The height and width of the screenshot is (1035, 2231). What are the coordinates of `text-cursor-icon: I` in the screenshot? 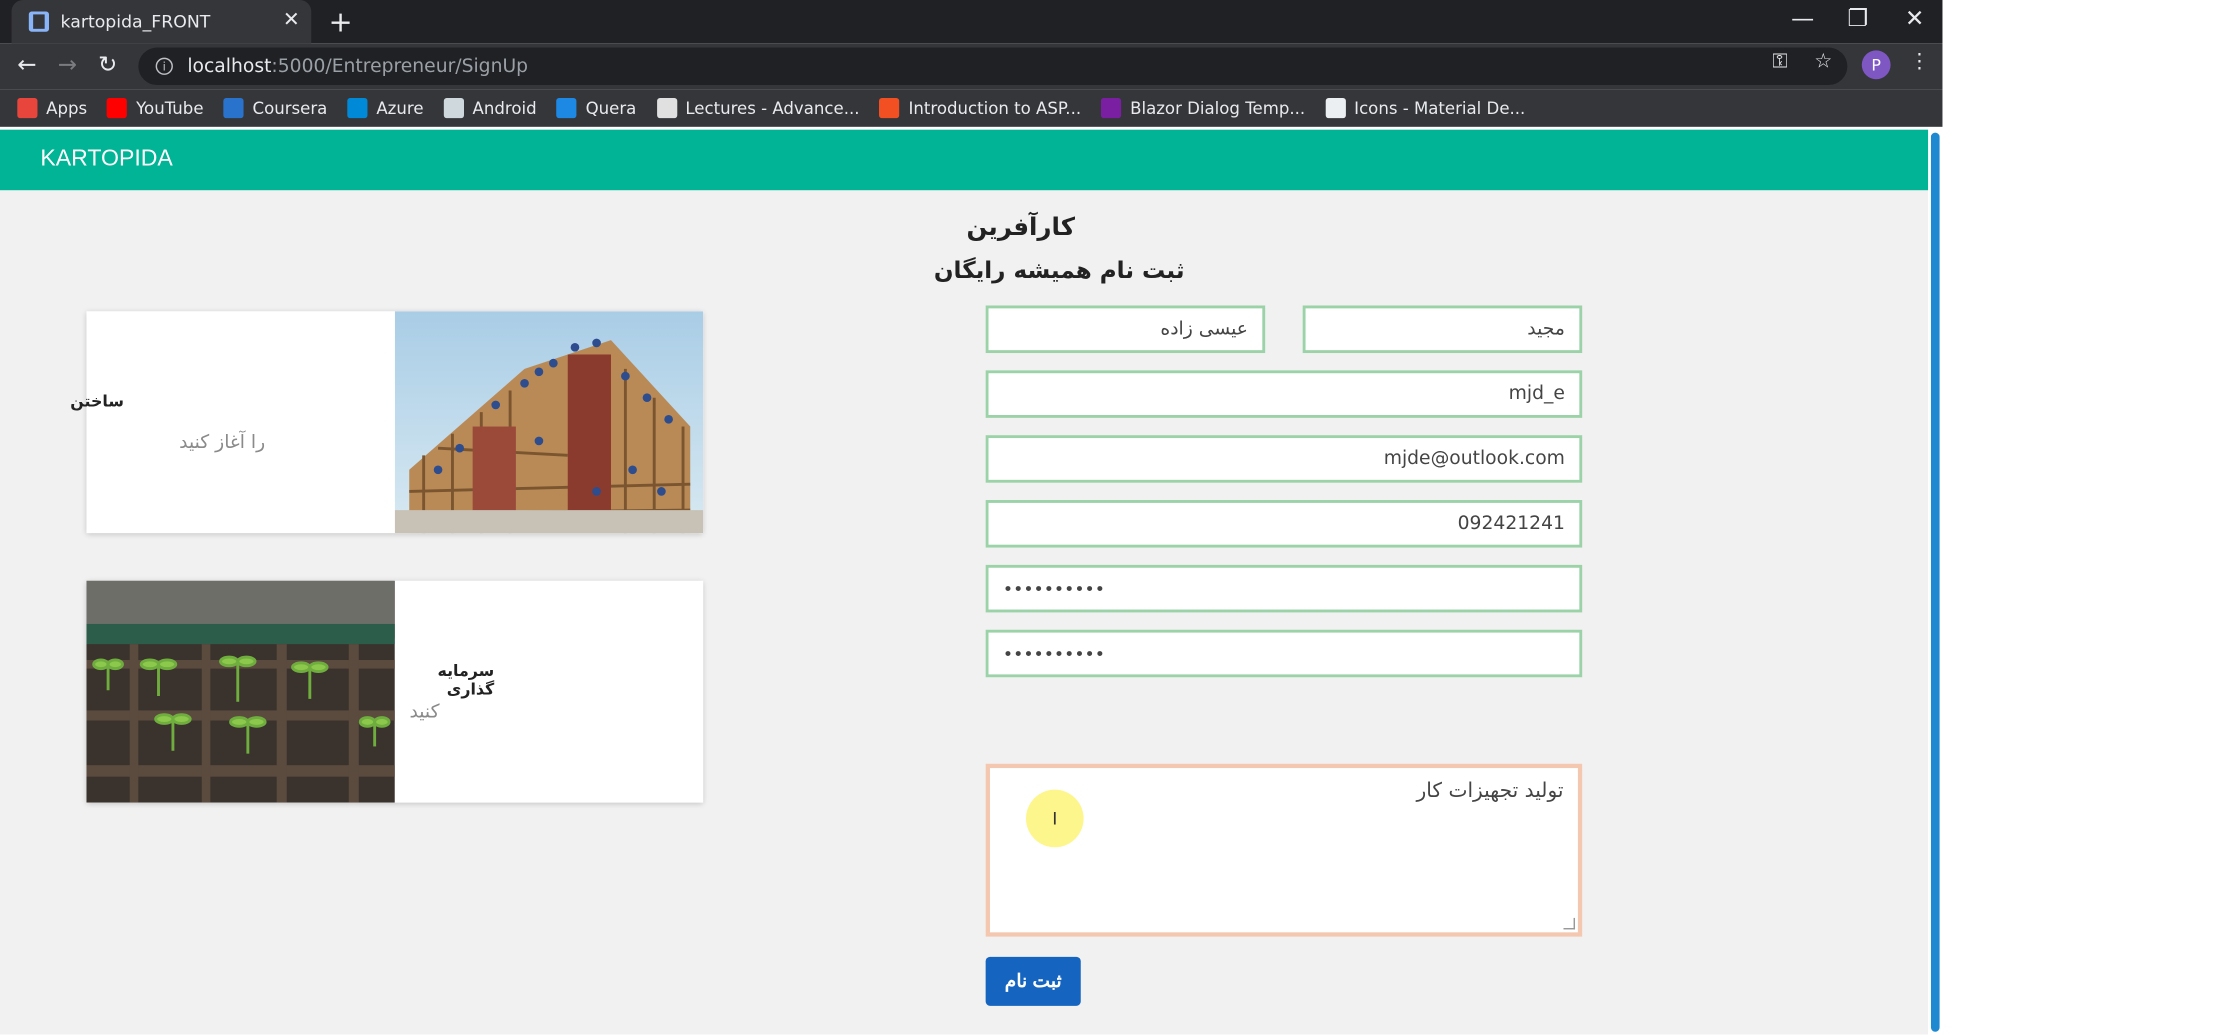 It's located at (1055, 818).